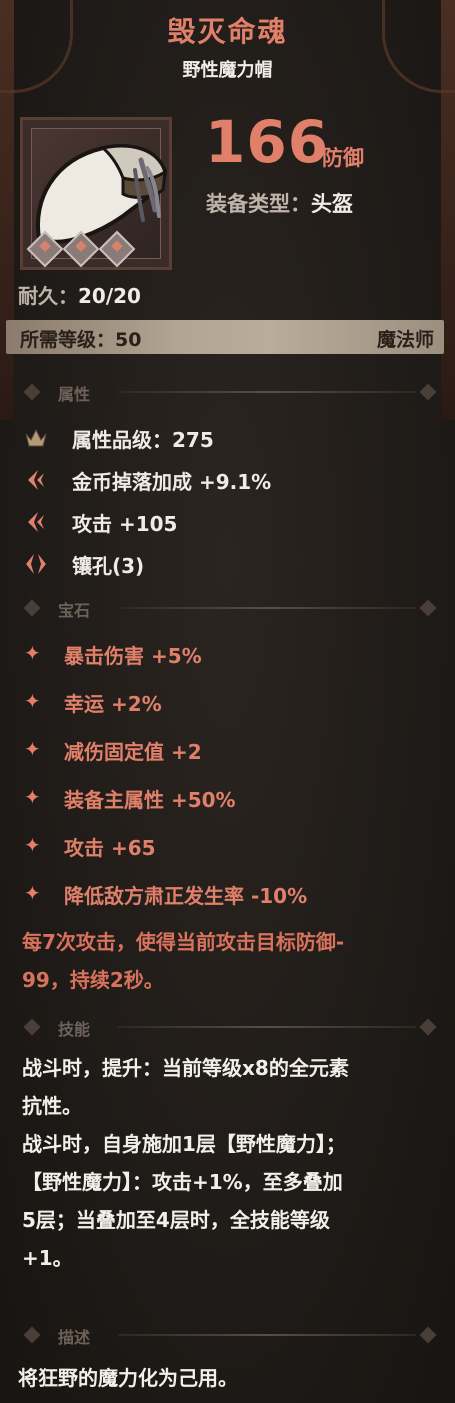 This screenshot has height=1403, width=455. Describe the element at coordinates (74, 1029) in the screenshot. I see `section-label: 技能` at that location.